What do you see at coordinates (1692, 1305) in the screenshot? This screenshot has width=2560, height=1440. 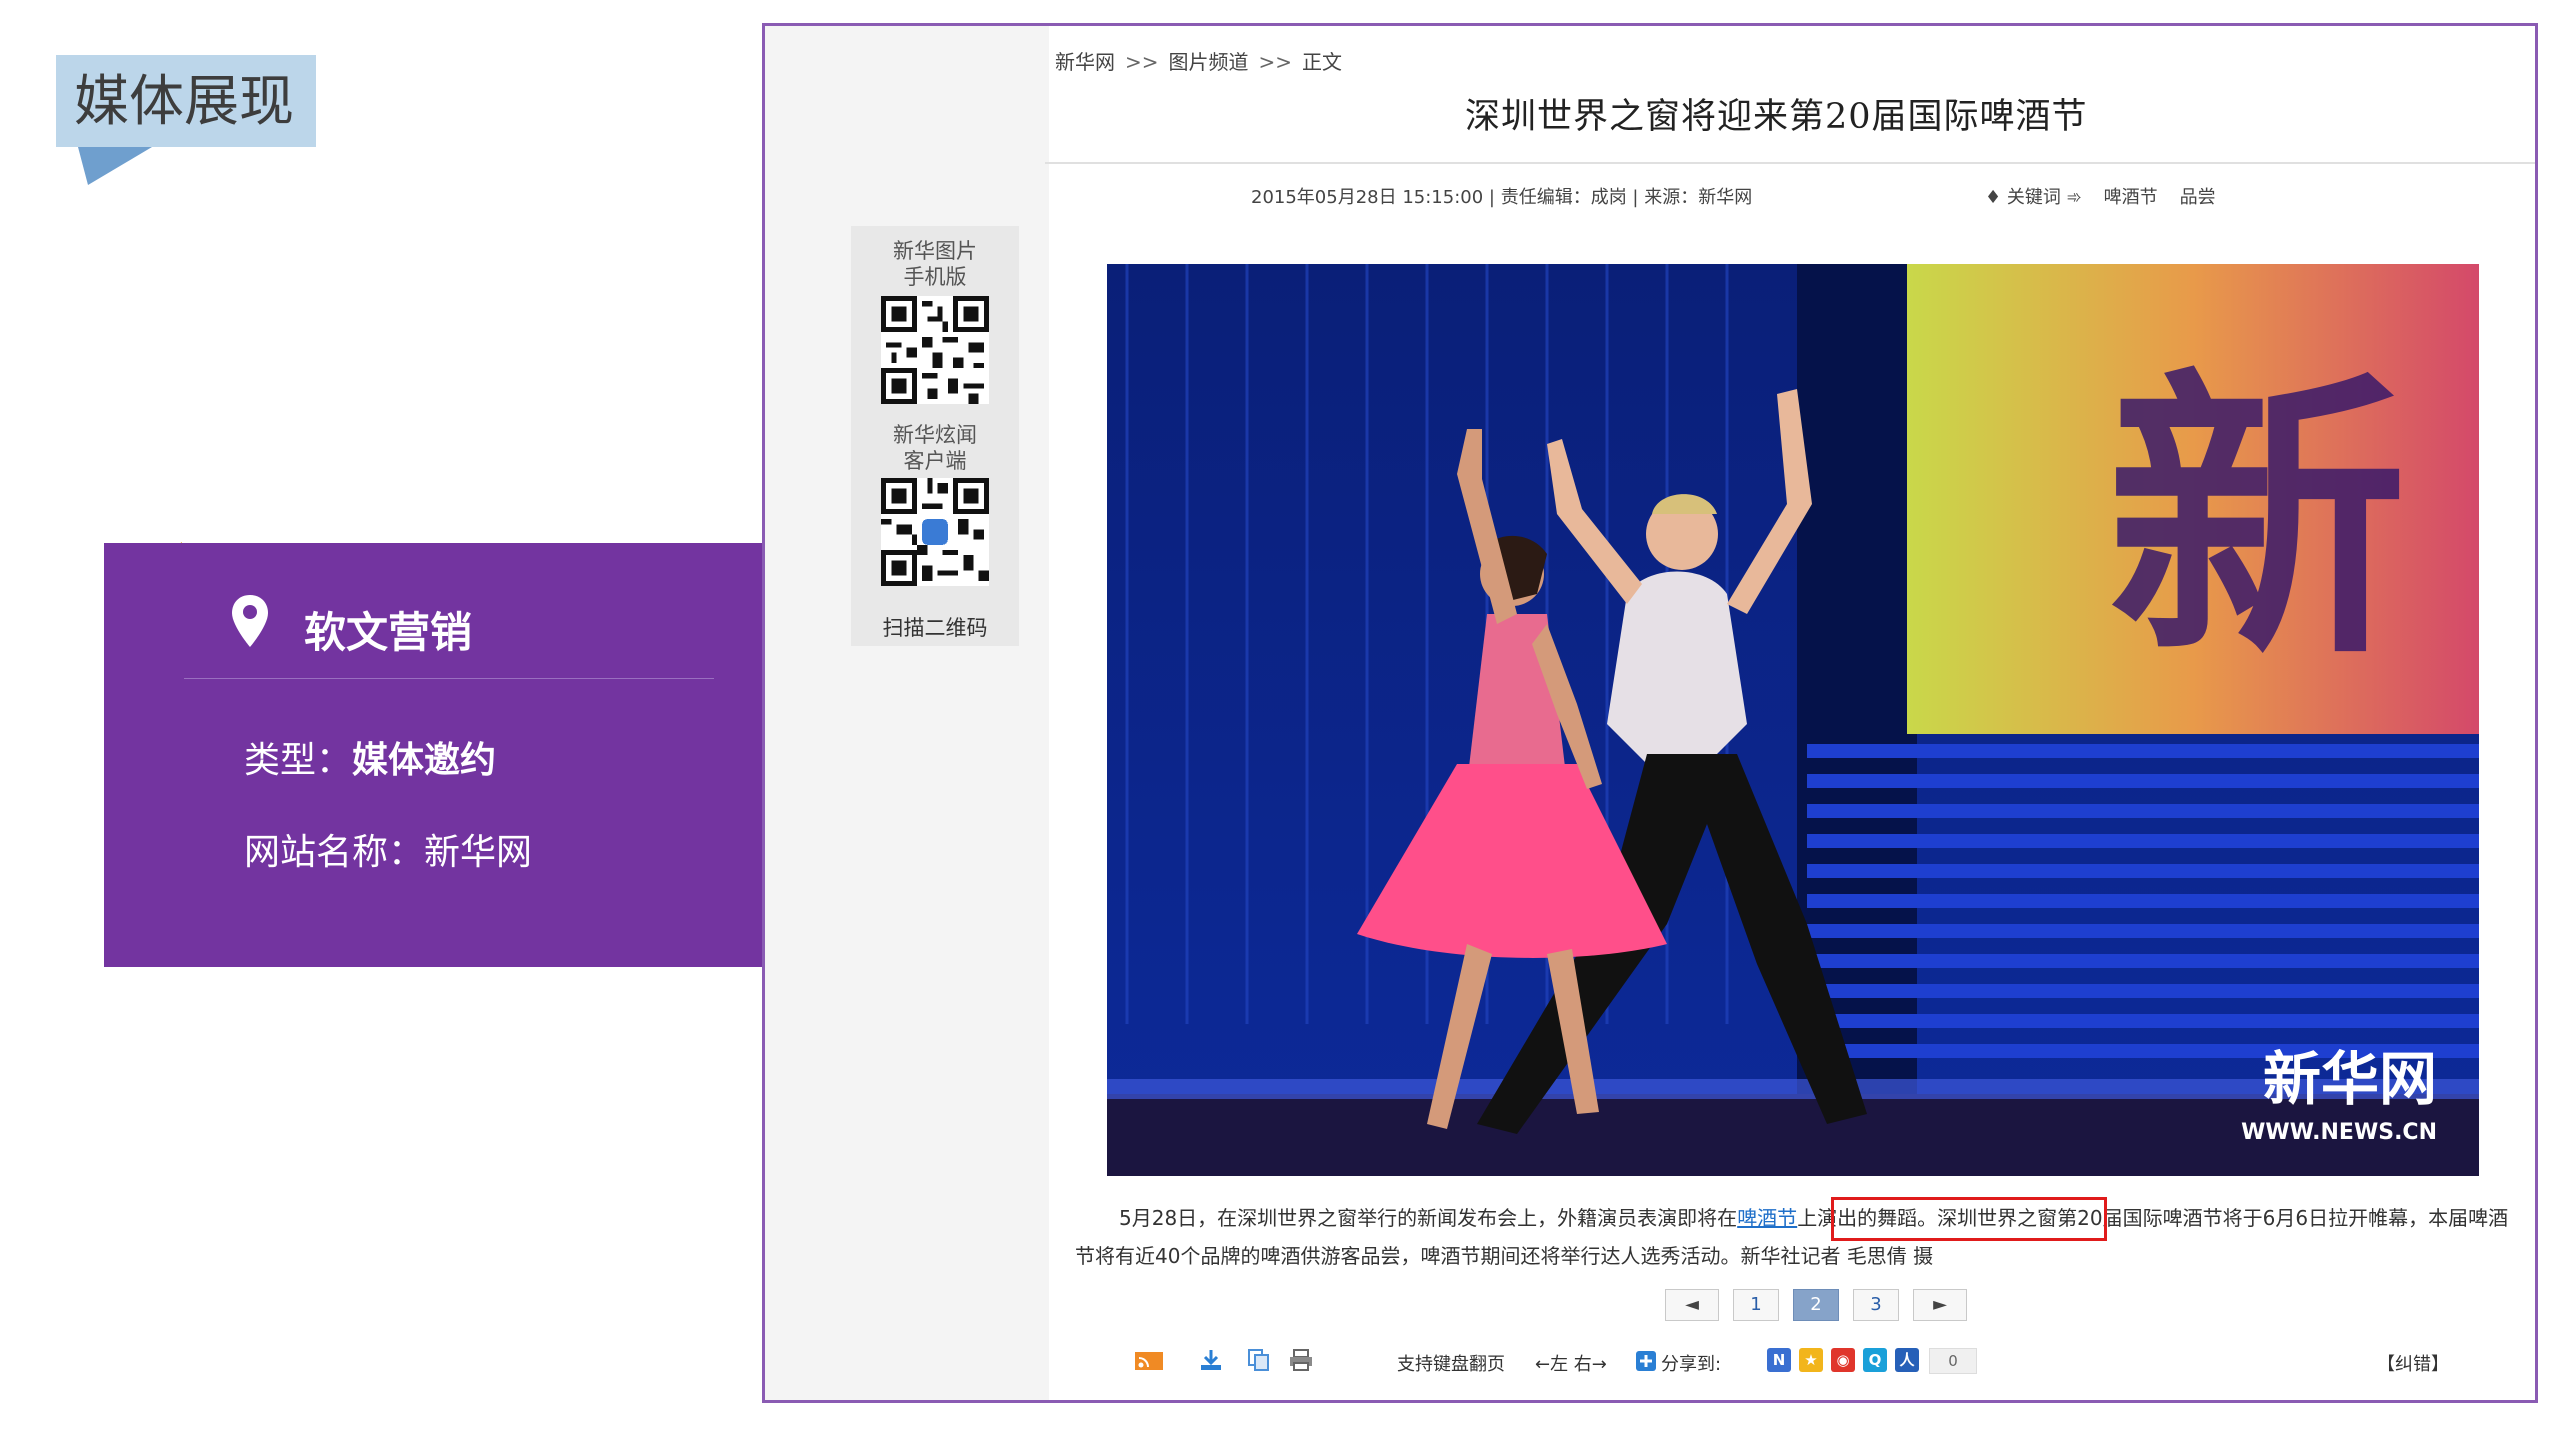 I see `prev-page-button: ◄` at bounding box center [1692, 1305].